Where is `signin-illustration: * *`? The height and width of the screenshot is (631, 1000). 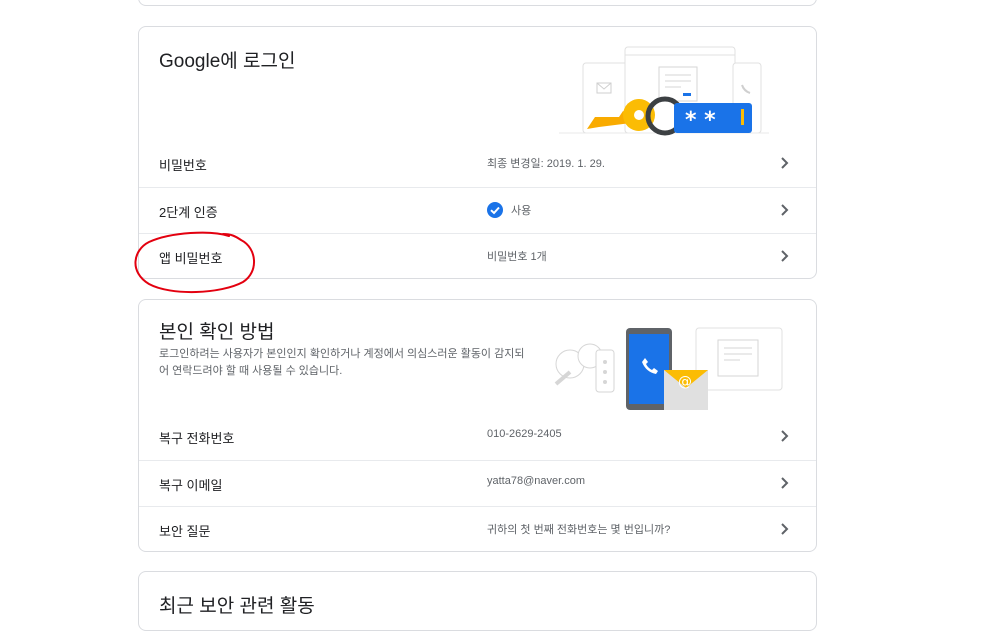 signin-illustration: * * is located at coordinates (664, 91).